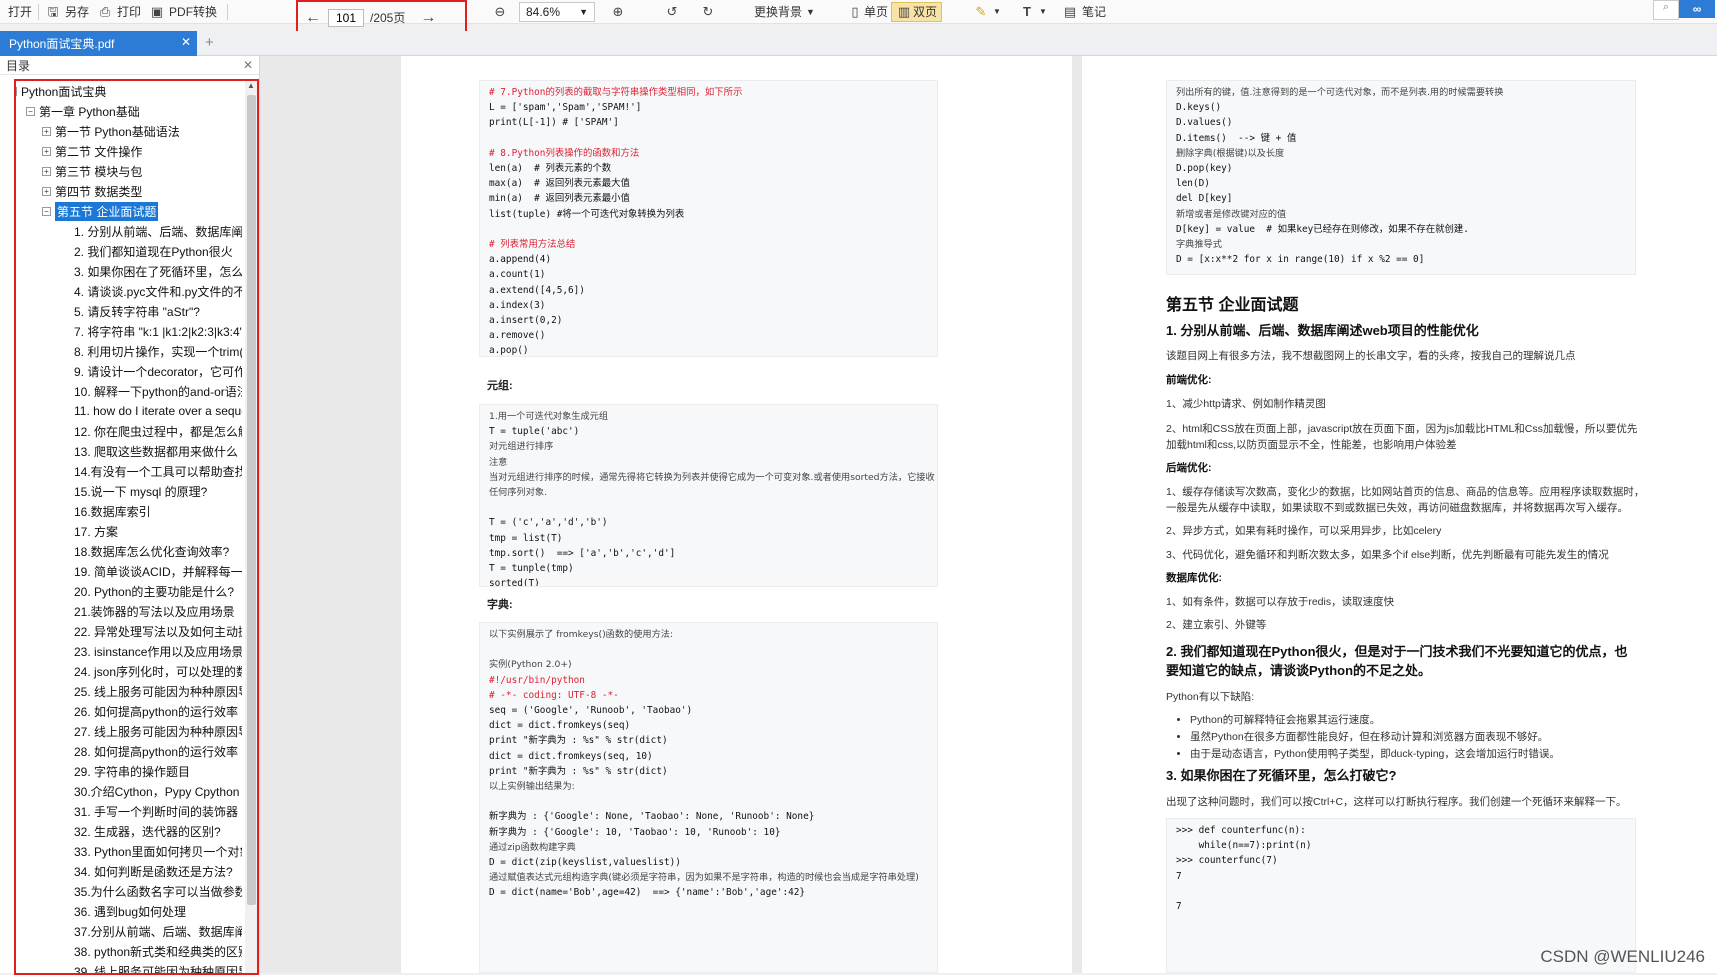 The height and width of the screenshot is (975, 1717). Describe the element at coordinates (129, 751) in the screenshot. I see `toc-item: 28. 如何提高python的运行效率` at that location.